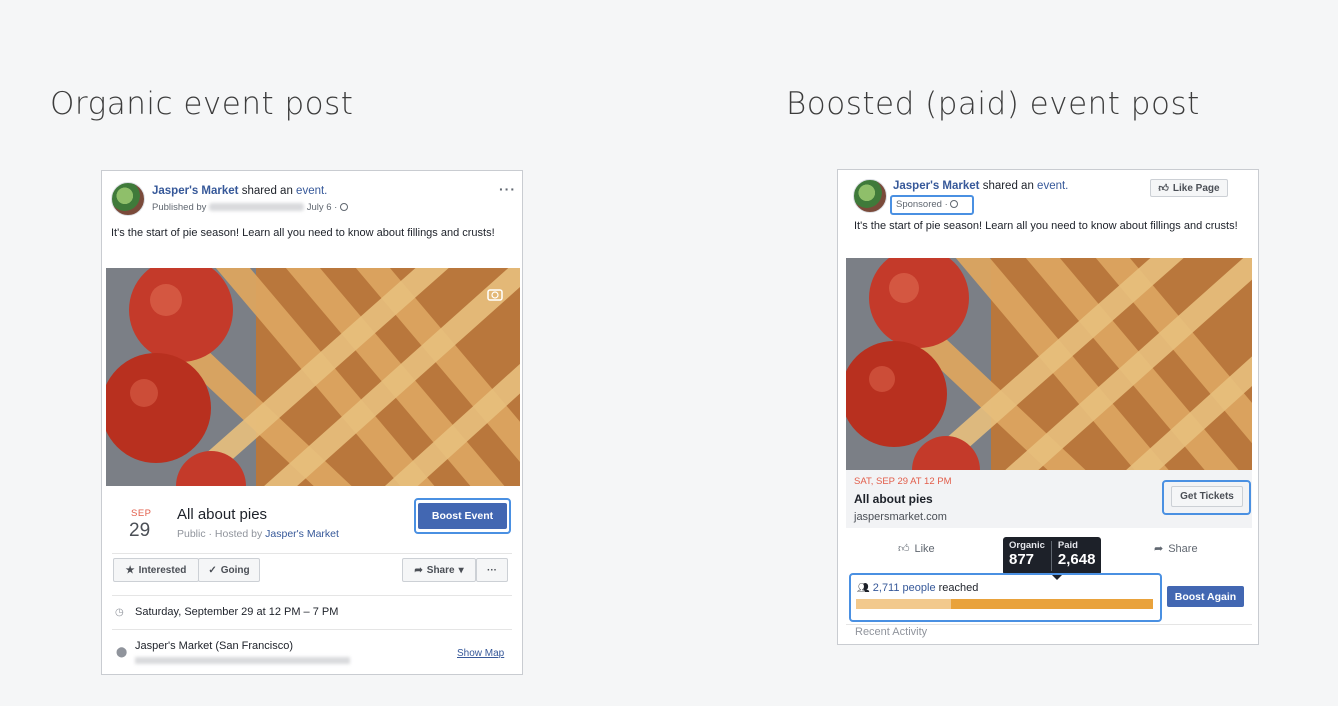 The image size is (1338, 706). I want to click on like-button: 👍︎ Like, so click(916, 549).